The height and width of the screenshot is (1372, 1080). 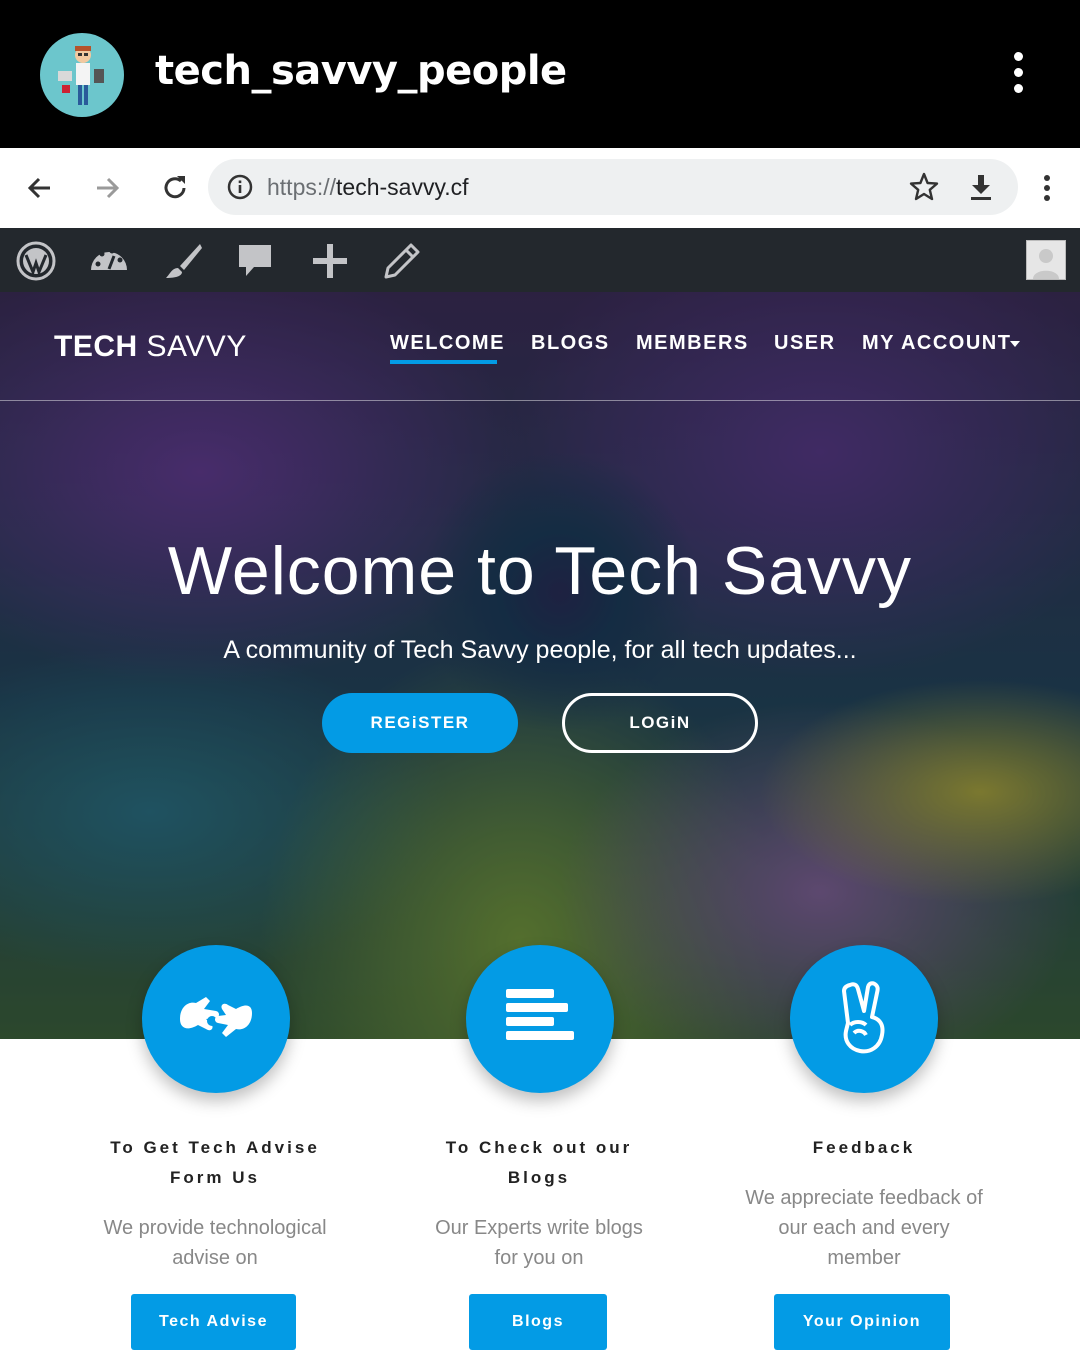 I want to click on feature-title-feedback: Feedback, so click(x=864, y=1148).